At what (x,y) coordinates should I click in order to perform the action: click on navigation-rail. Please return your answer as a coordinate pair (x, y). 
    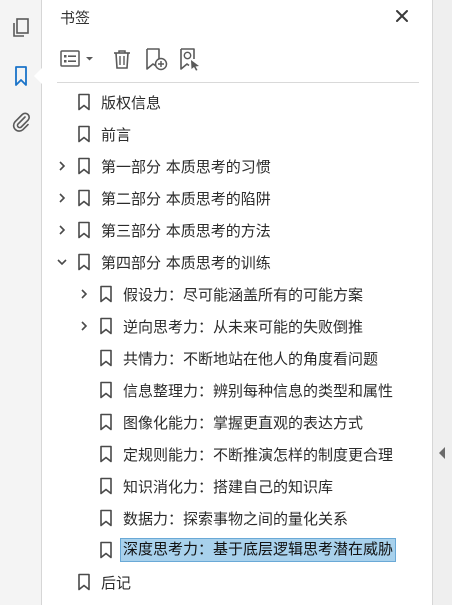
    Looking at the image, I should click on (21, 302).